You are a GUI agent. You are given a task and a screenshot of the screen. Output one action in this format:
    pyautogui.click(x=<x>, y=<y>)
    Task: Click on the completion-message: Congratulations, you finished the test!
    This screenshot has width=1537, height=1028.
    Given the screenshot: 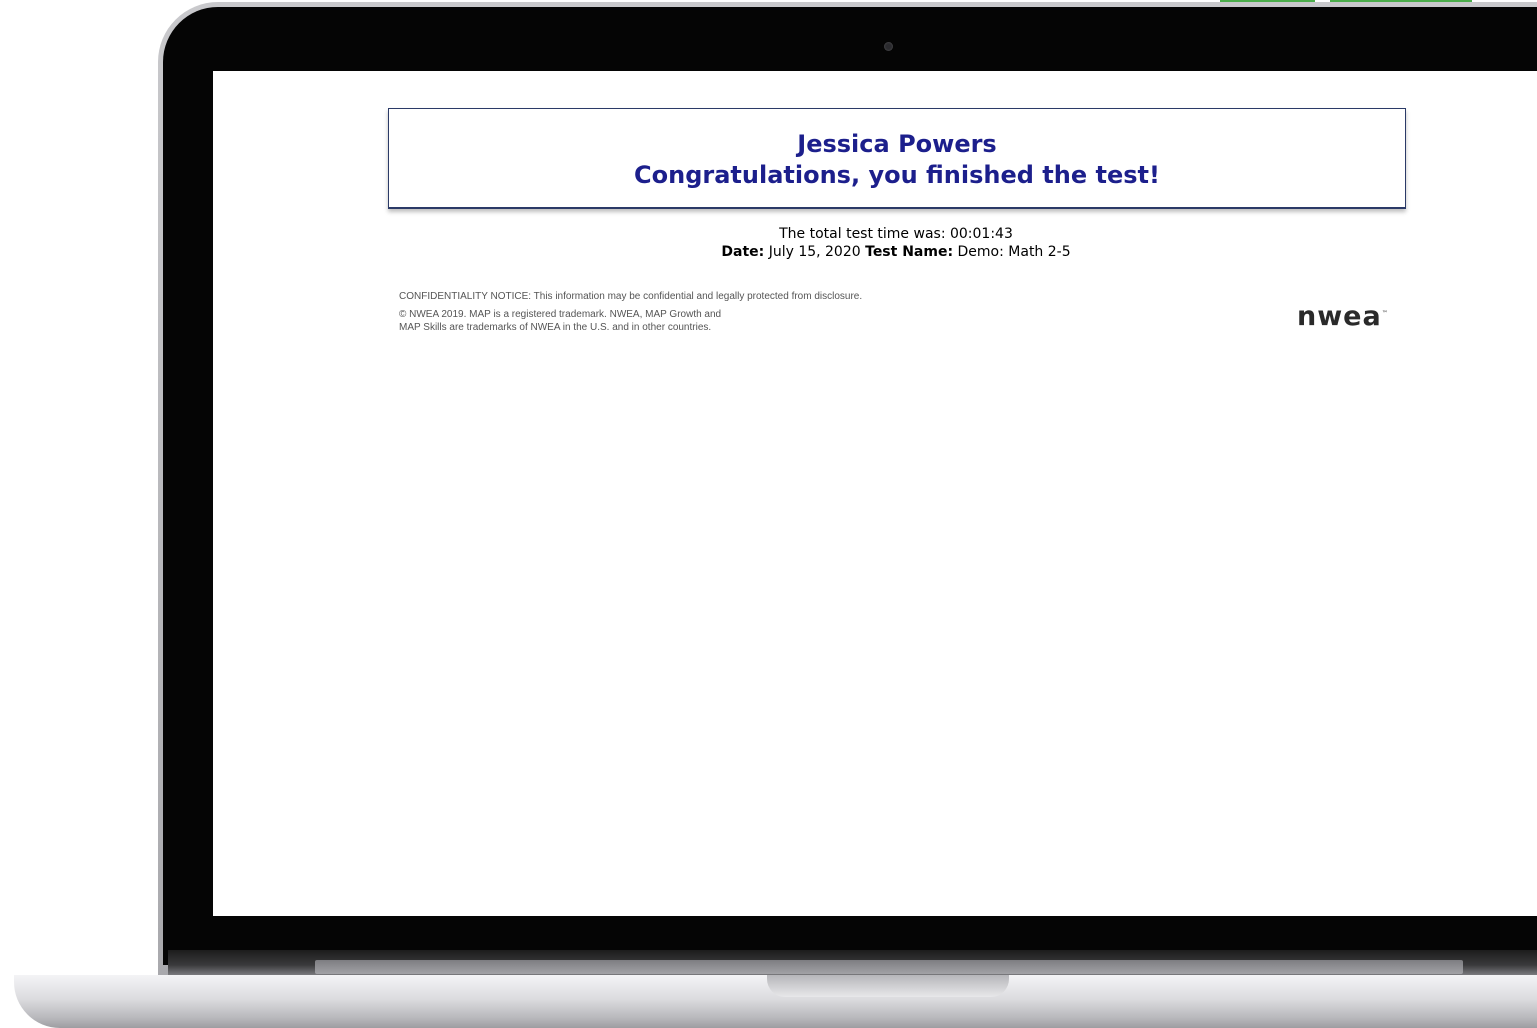 What is the action you would take?
    pyautogui.click(x=897, y=175)
    